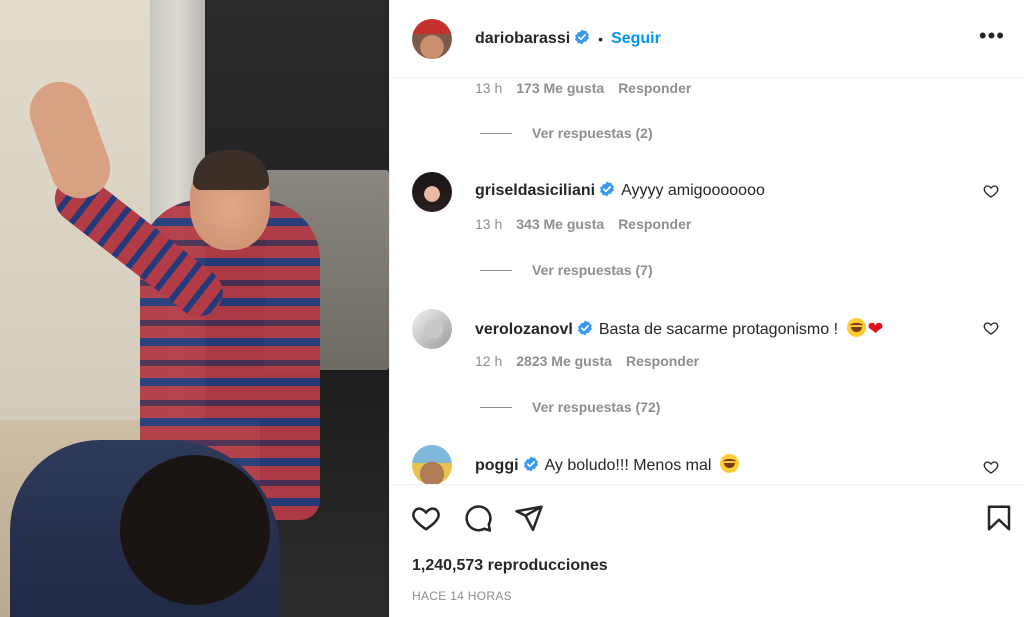 Image resolution: width=1024 pixels, height=617 pixels. Describe the element at coordinates (510, 566) in the screenshot. I see `view-count: 1,240,573 reproducciones` at that location.